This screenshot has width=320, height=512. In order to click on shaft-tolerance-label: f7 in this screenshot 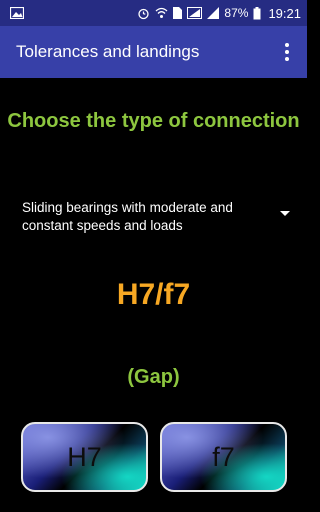, I will do `click(223, 456)`.